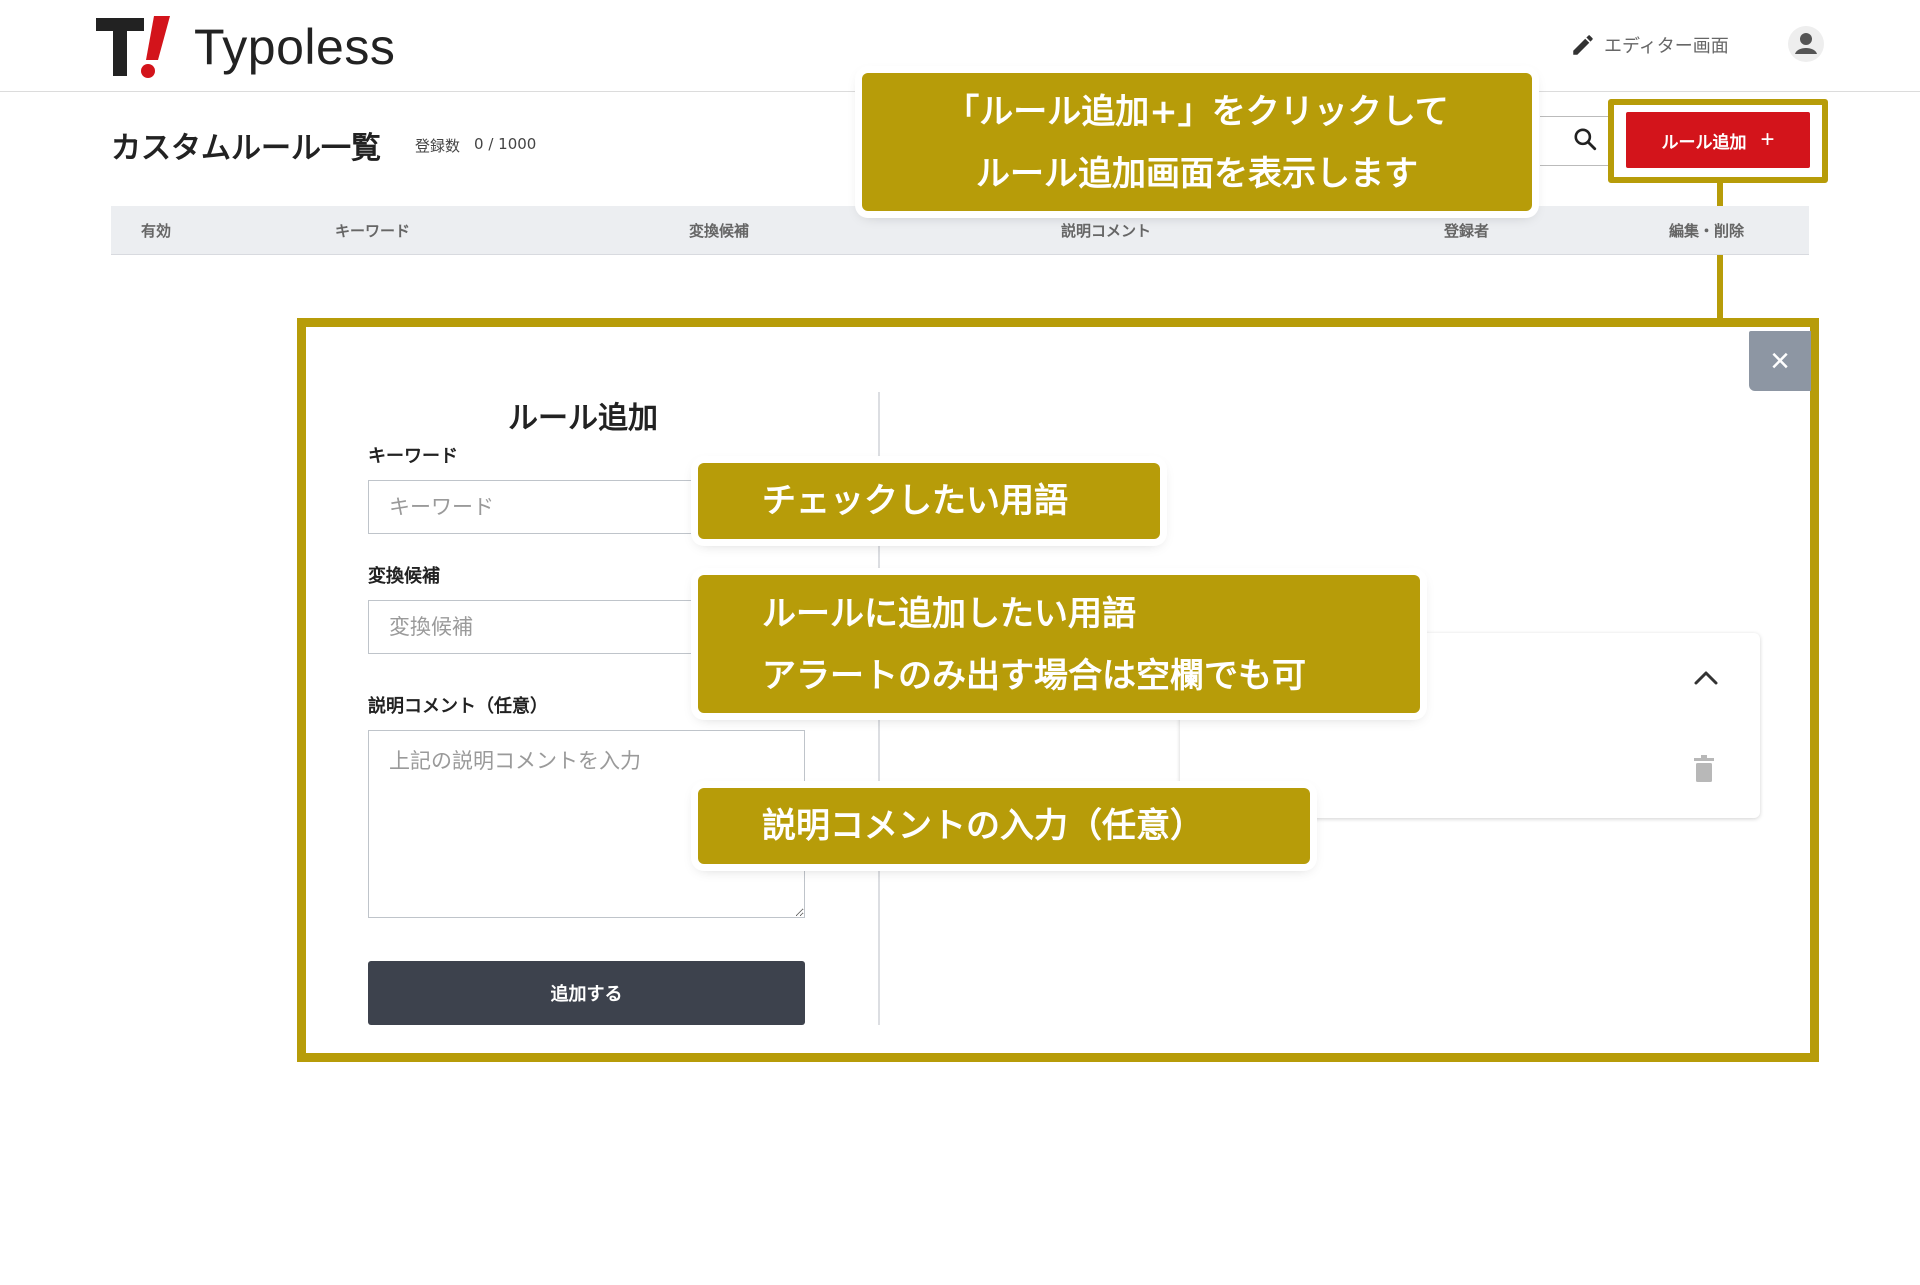 The image size is (1920, 1285). What do you see at coordinates (949, 614) in the screenshot?
I see `callout-candidate-line1: ルールに追加したい用語` at bounding box center [949, 614].